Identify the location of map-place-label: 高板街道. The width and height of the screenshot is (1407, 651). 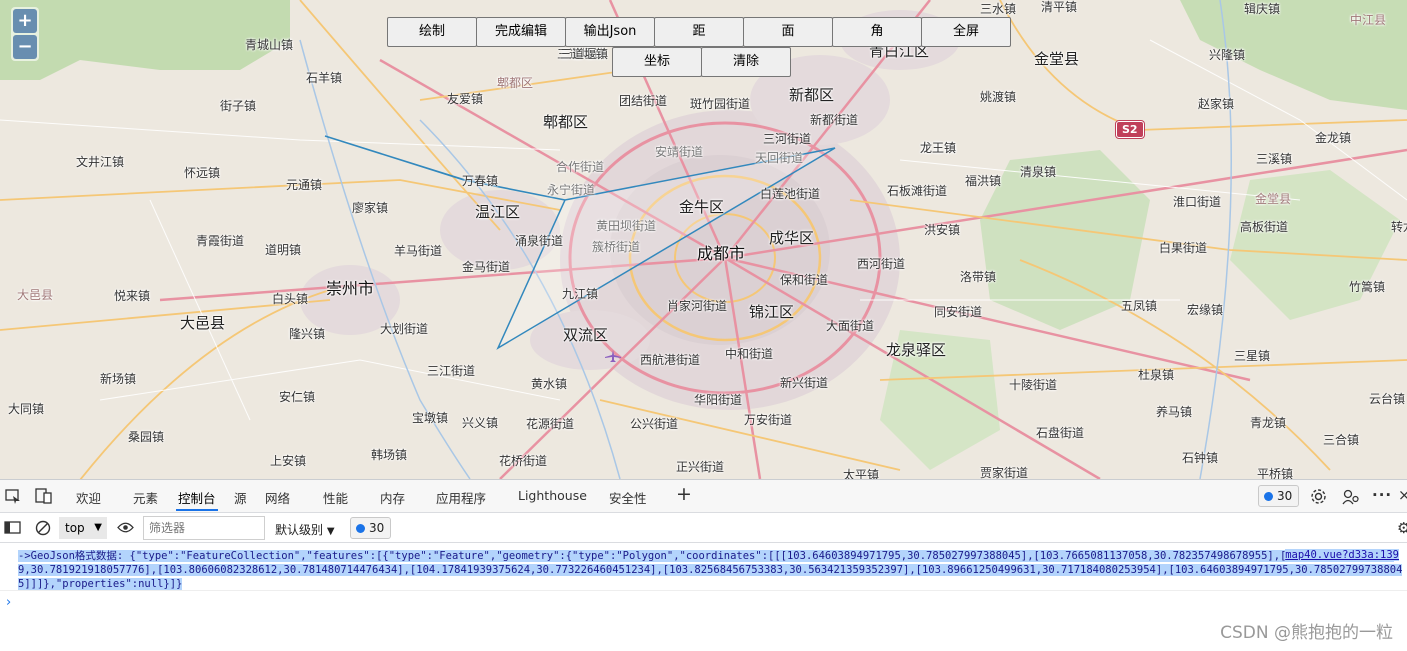
(1264, 227).